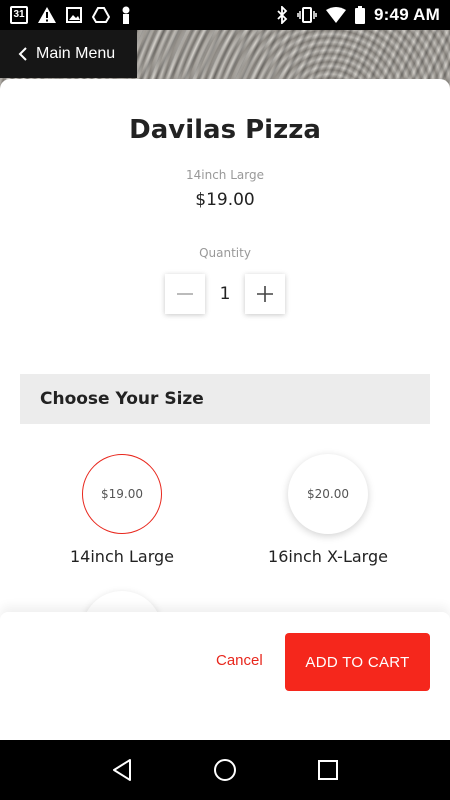  Describe the element at coordinates (225, 130) in the screenshot. I see `product-title: Davilas Pizza` at that location.